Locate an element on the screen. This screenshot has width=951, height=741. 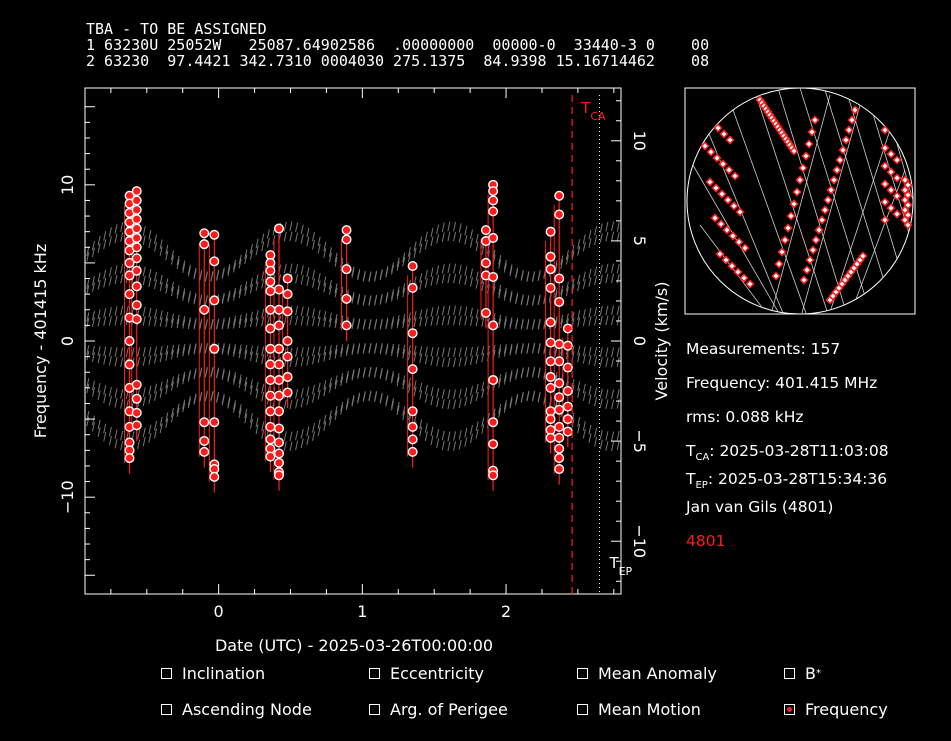
checkbox-bstar: B * is located at coordinates (802, 673).